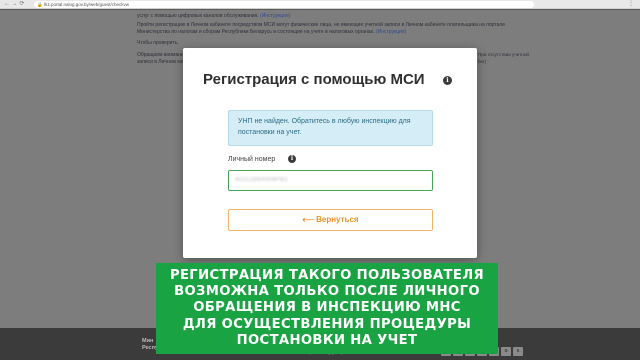 The height and width of the screenshot is (360, 640). Describe the element at coordinates (40, 4) in the screenshot. I see `lock-icon: 🔒` at that location.